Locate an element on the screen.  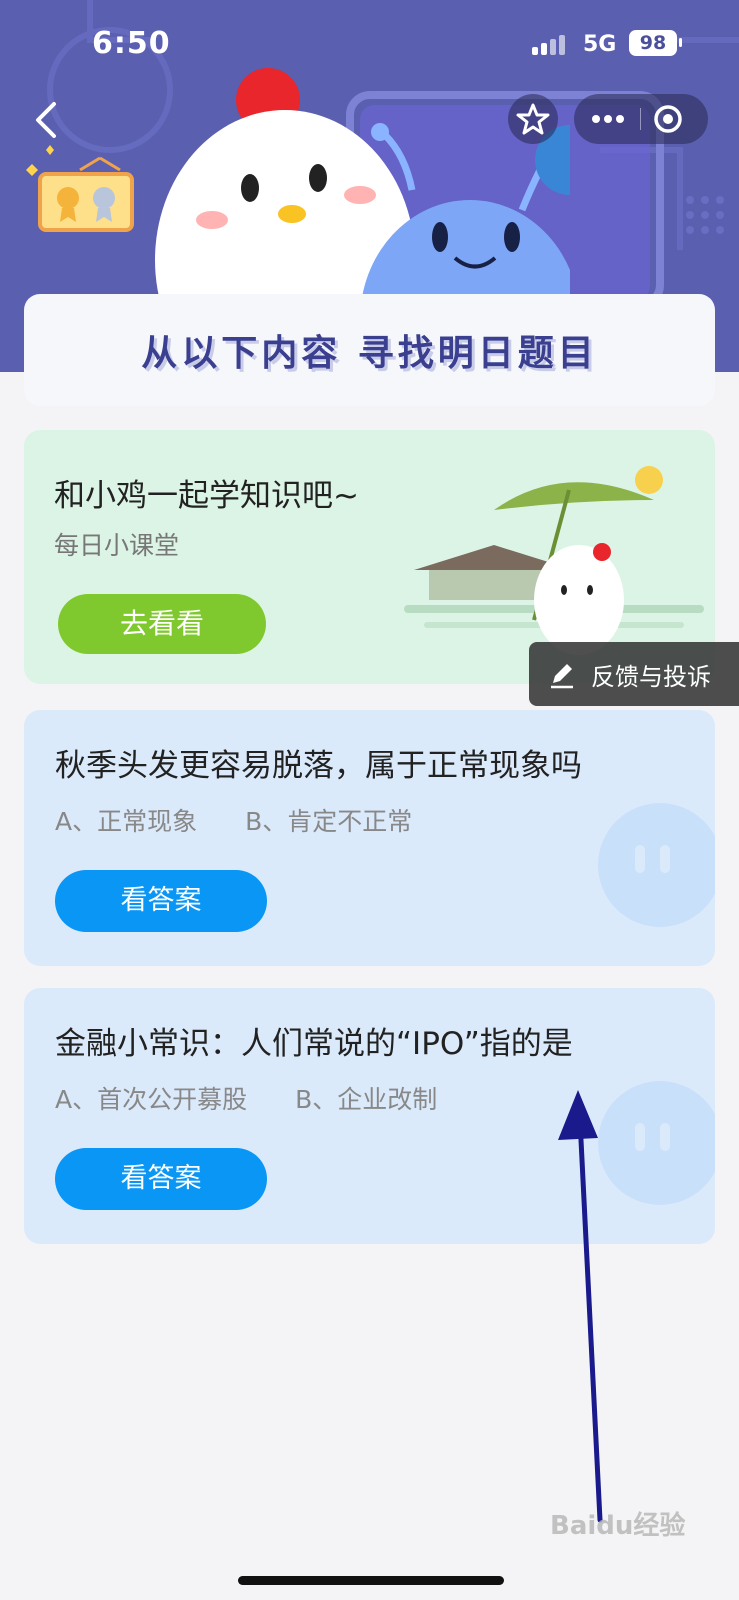
more-button is located at coordinates (607, 119).